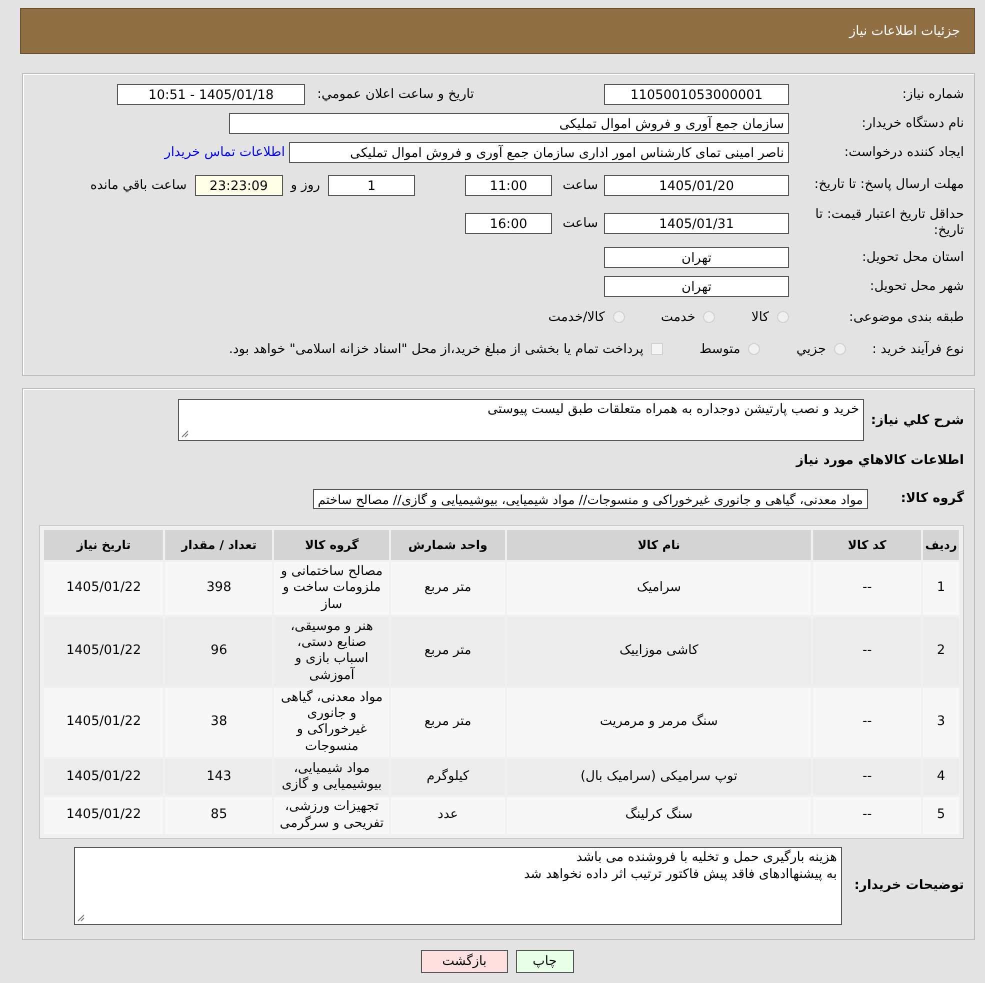  I want to click on input-field: مواد معدنی، گیاهی و جانوری غیرخوراکی و منسوجات// مواد شیمیایی، بیوشیمیایی و گازی// مصالح ساختم, so click(590, 498).